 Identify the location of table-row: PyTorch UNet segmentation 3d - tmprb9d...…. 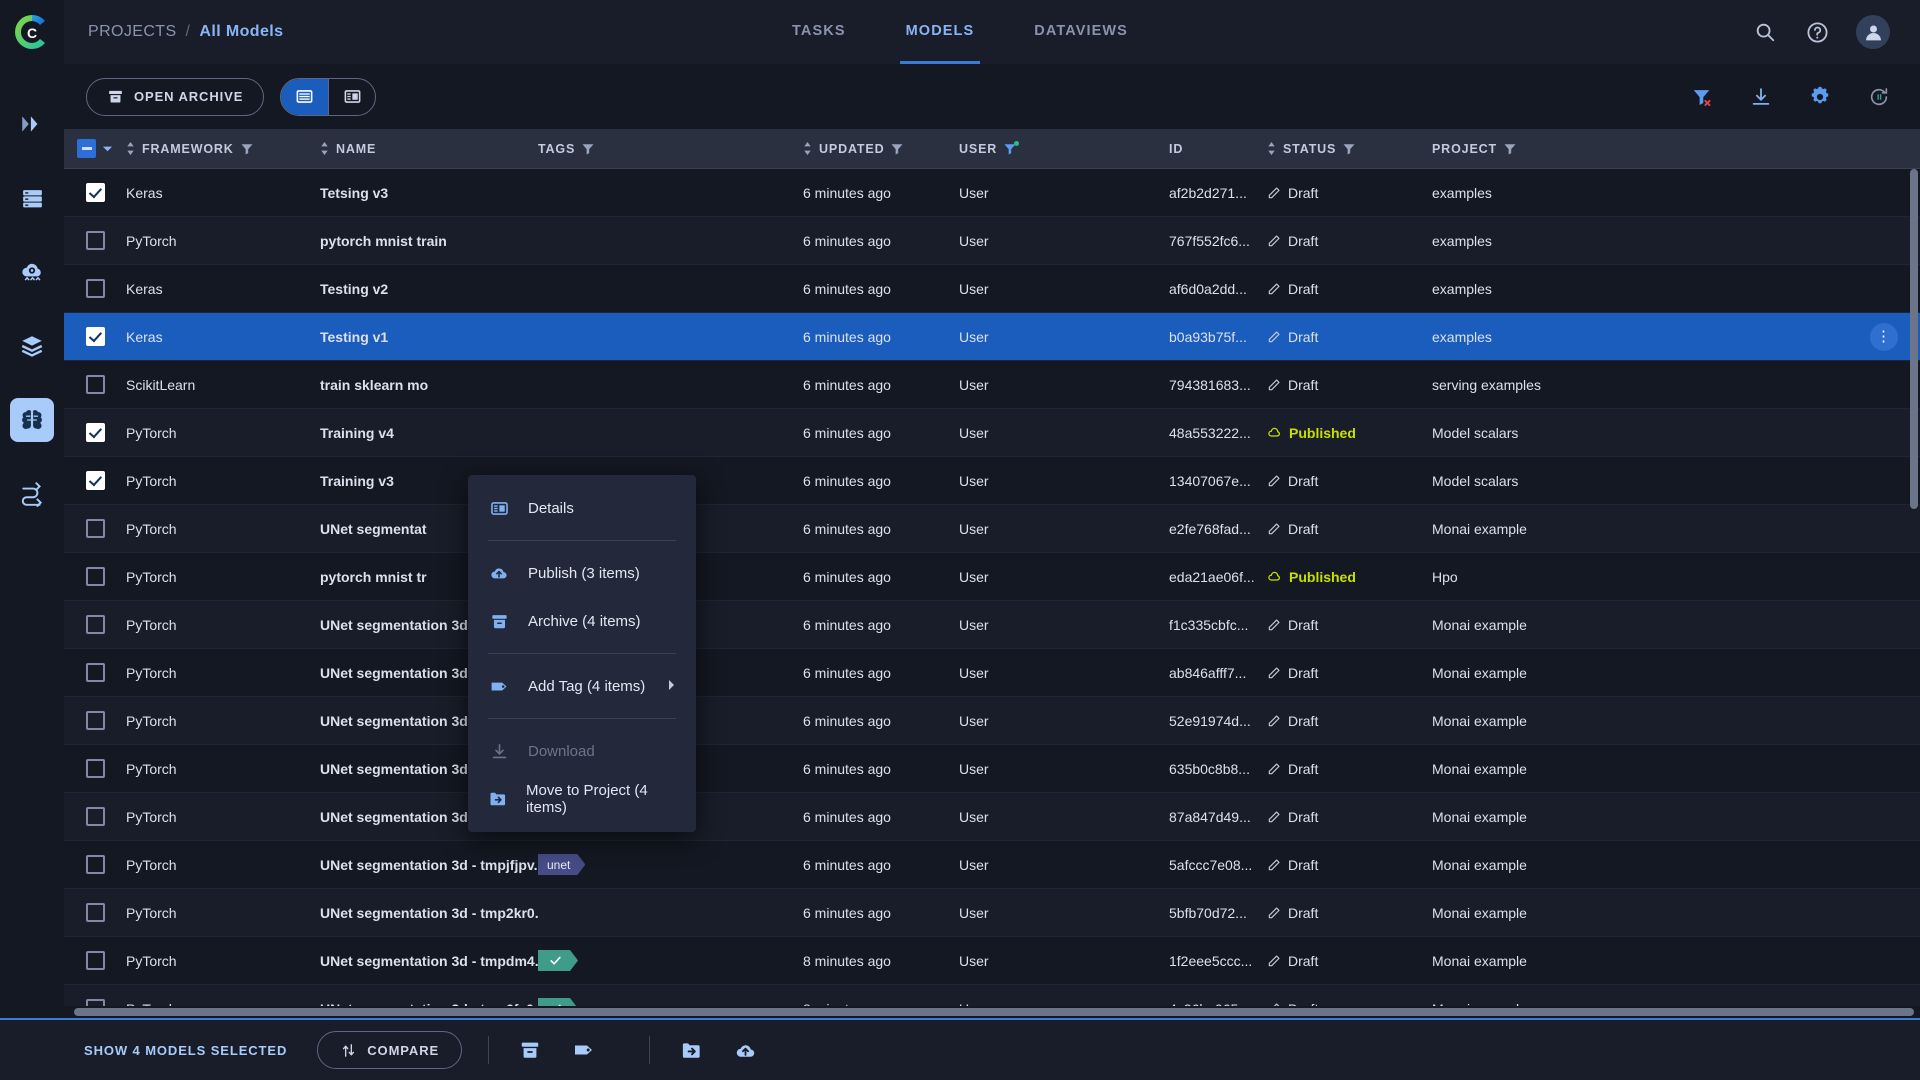
(992, 625).